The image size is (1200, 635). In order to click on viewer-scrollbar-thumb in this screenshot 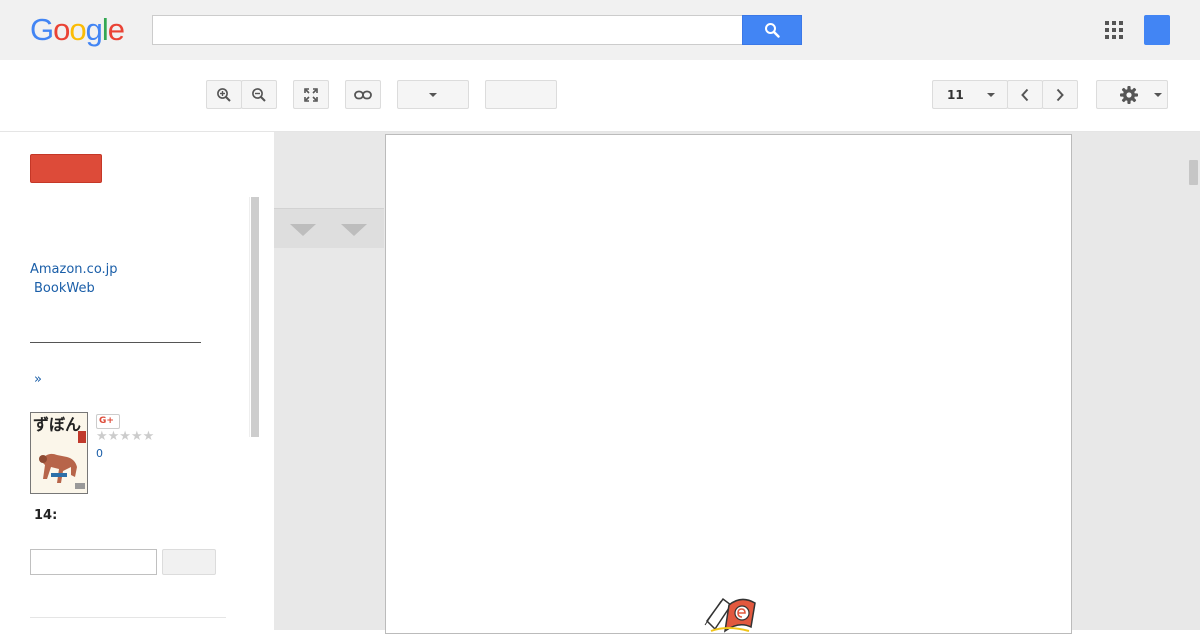, I will do `click(1193, 172)`.